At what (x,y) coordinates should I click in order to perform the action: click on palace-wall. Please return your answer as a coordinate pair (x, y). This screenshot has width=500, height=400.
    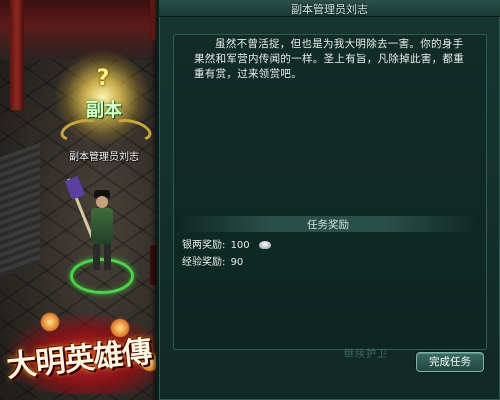
    Looking at the image, I should click on (85, 30).